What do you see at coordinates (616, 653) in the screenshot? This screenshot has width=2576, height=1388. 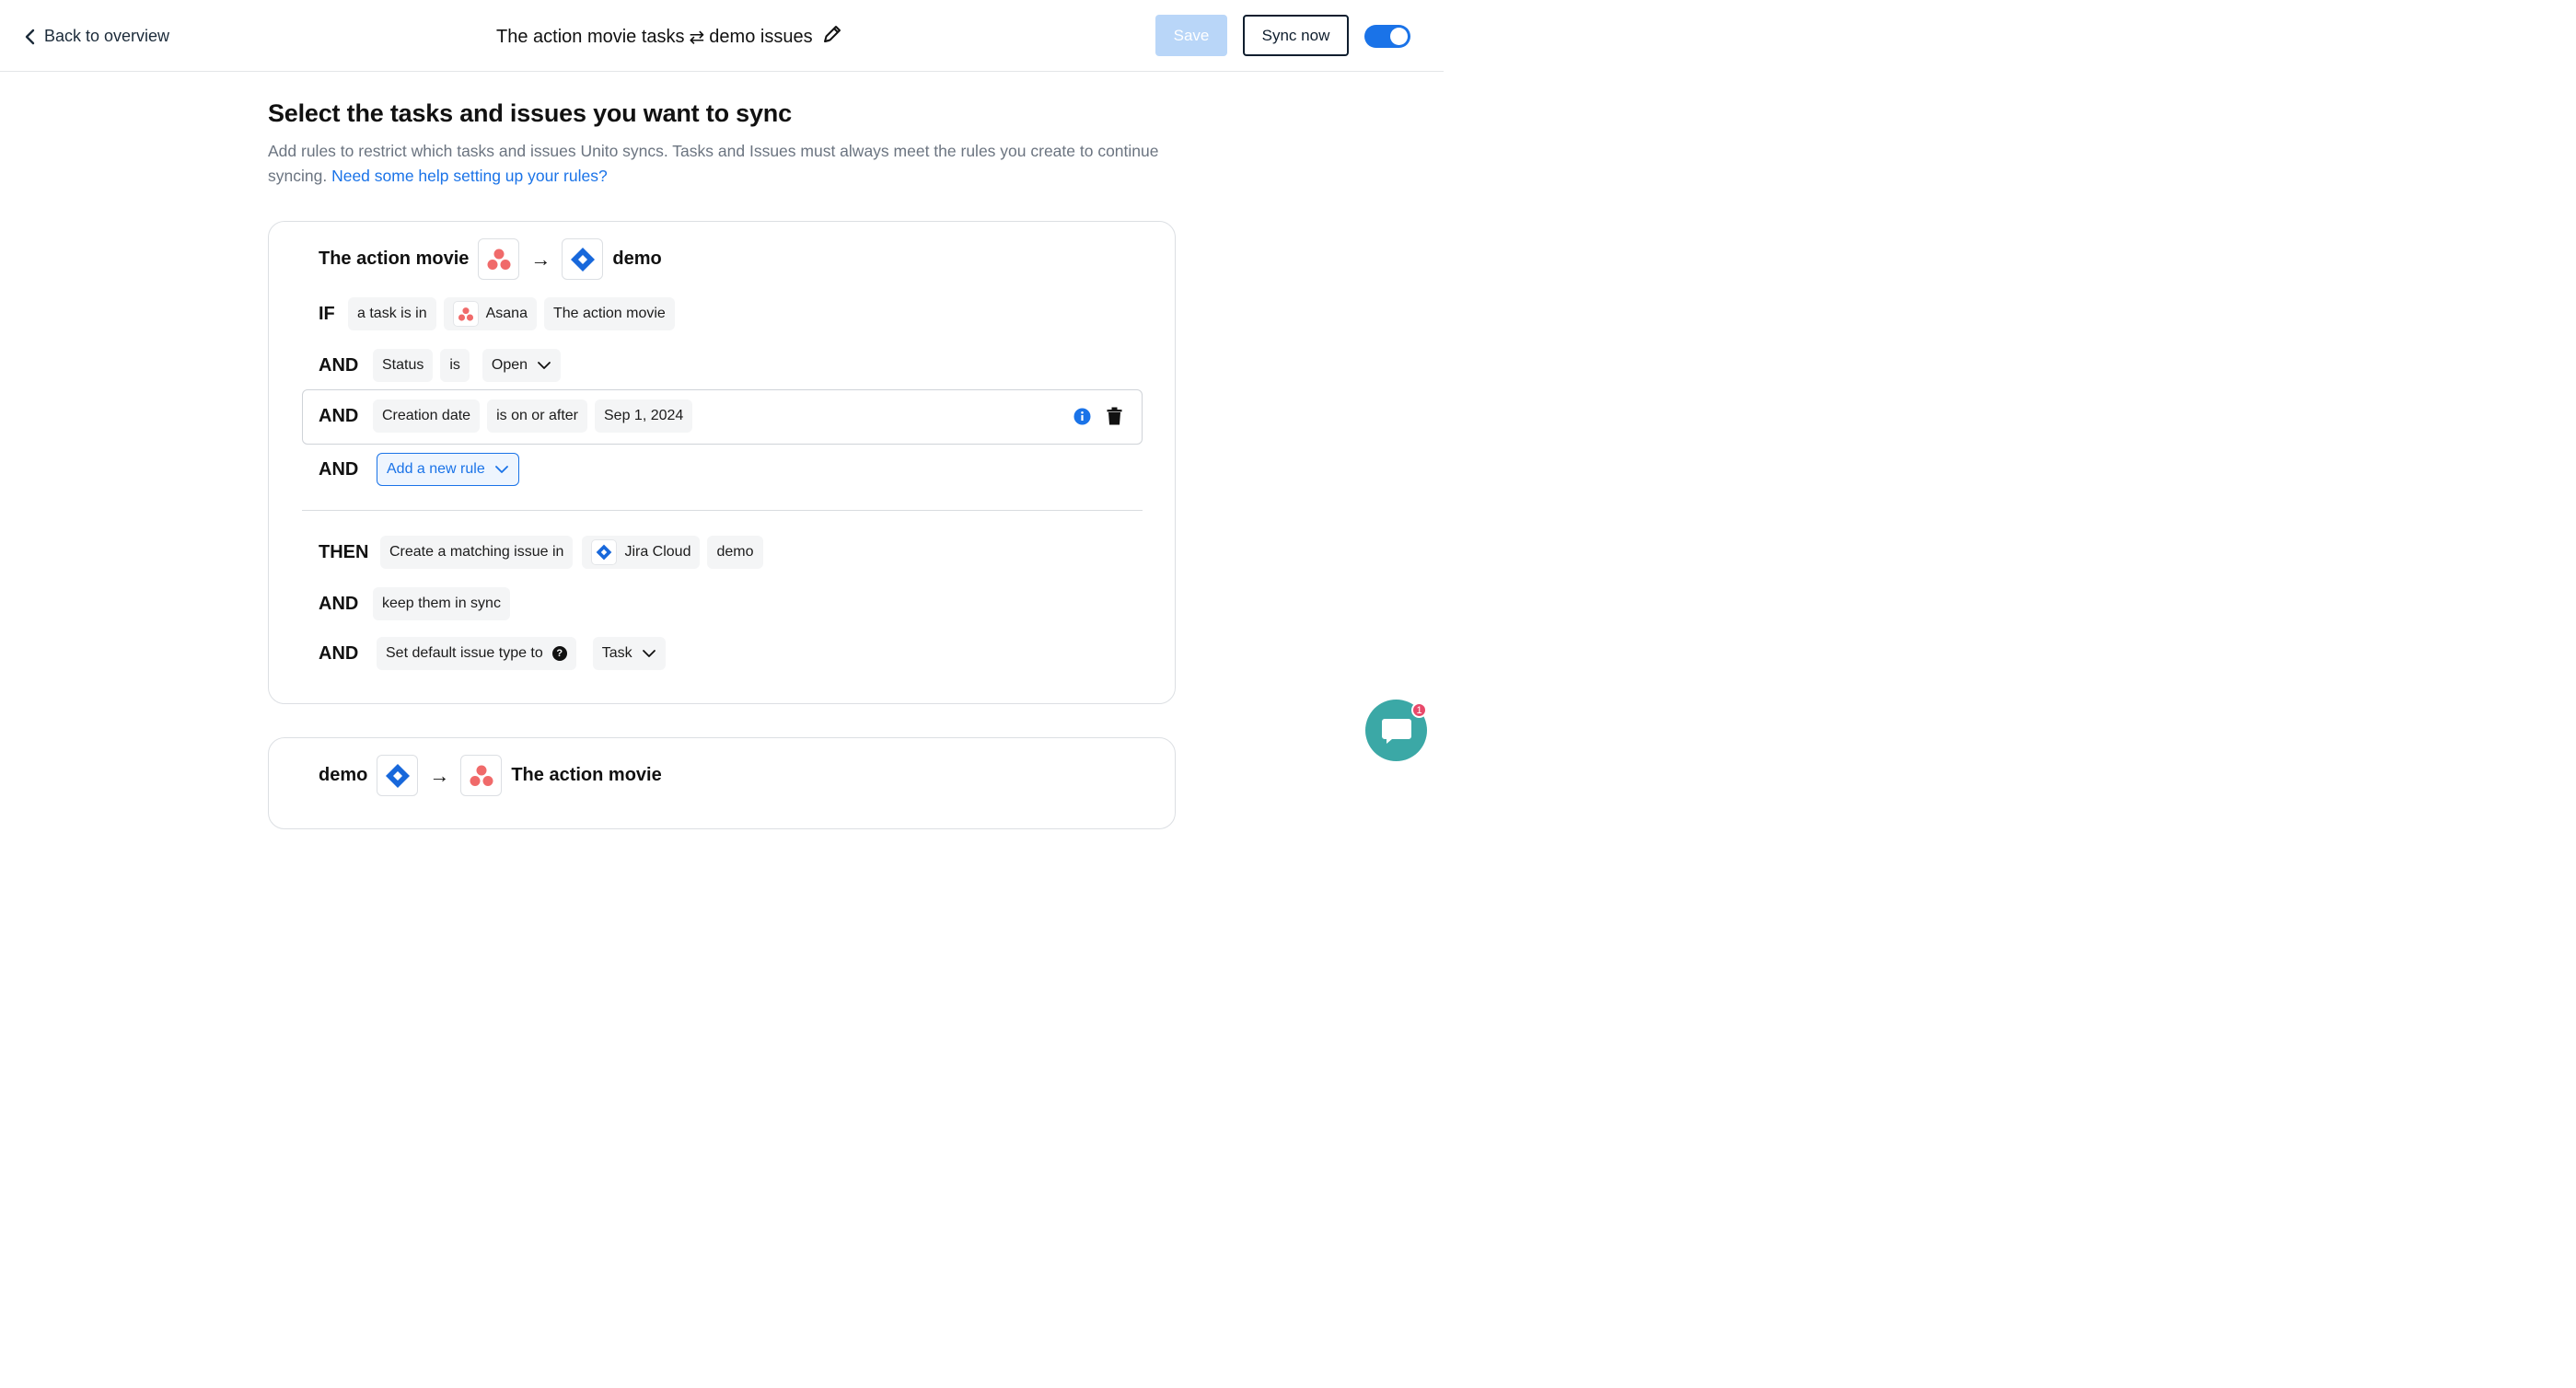 I see `issue-type-value: Task` at bounding box center [616, 653].